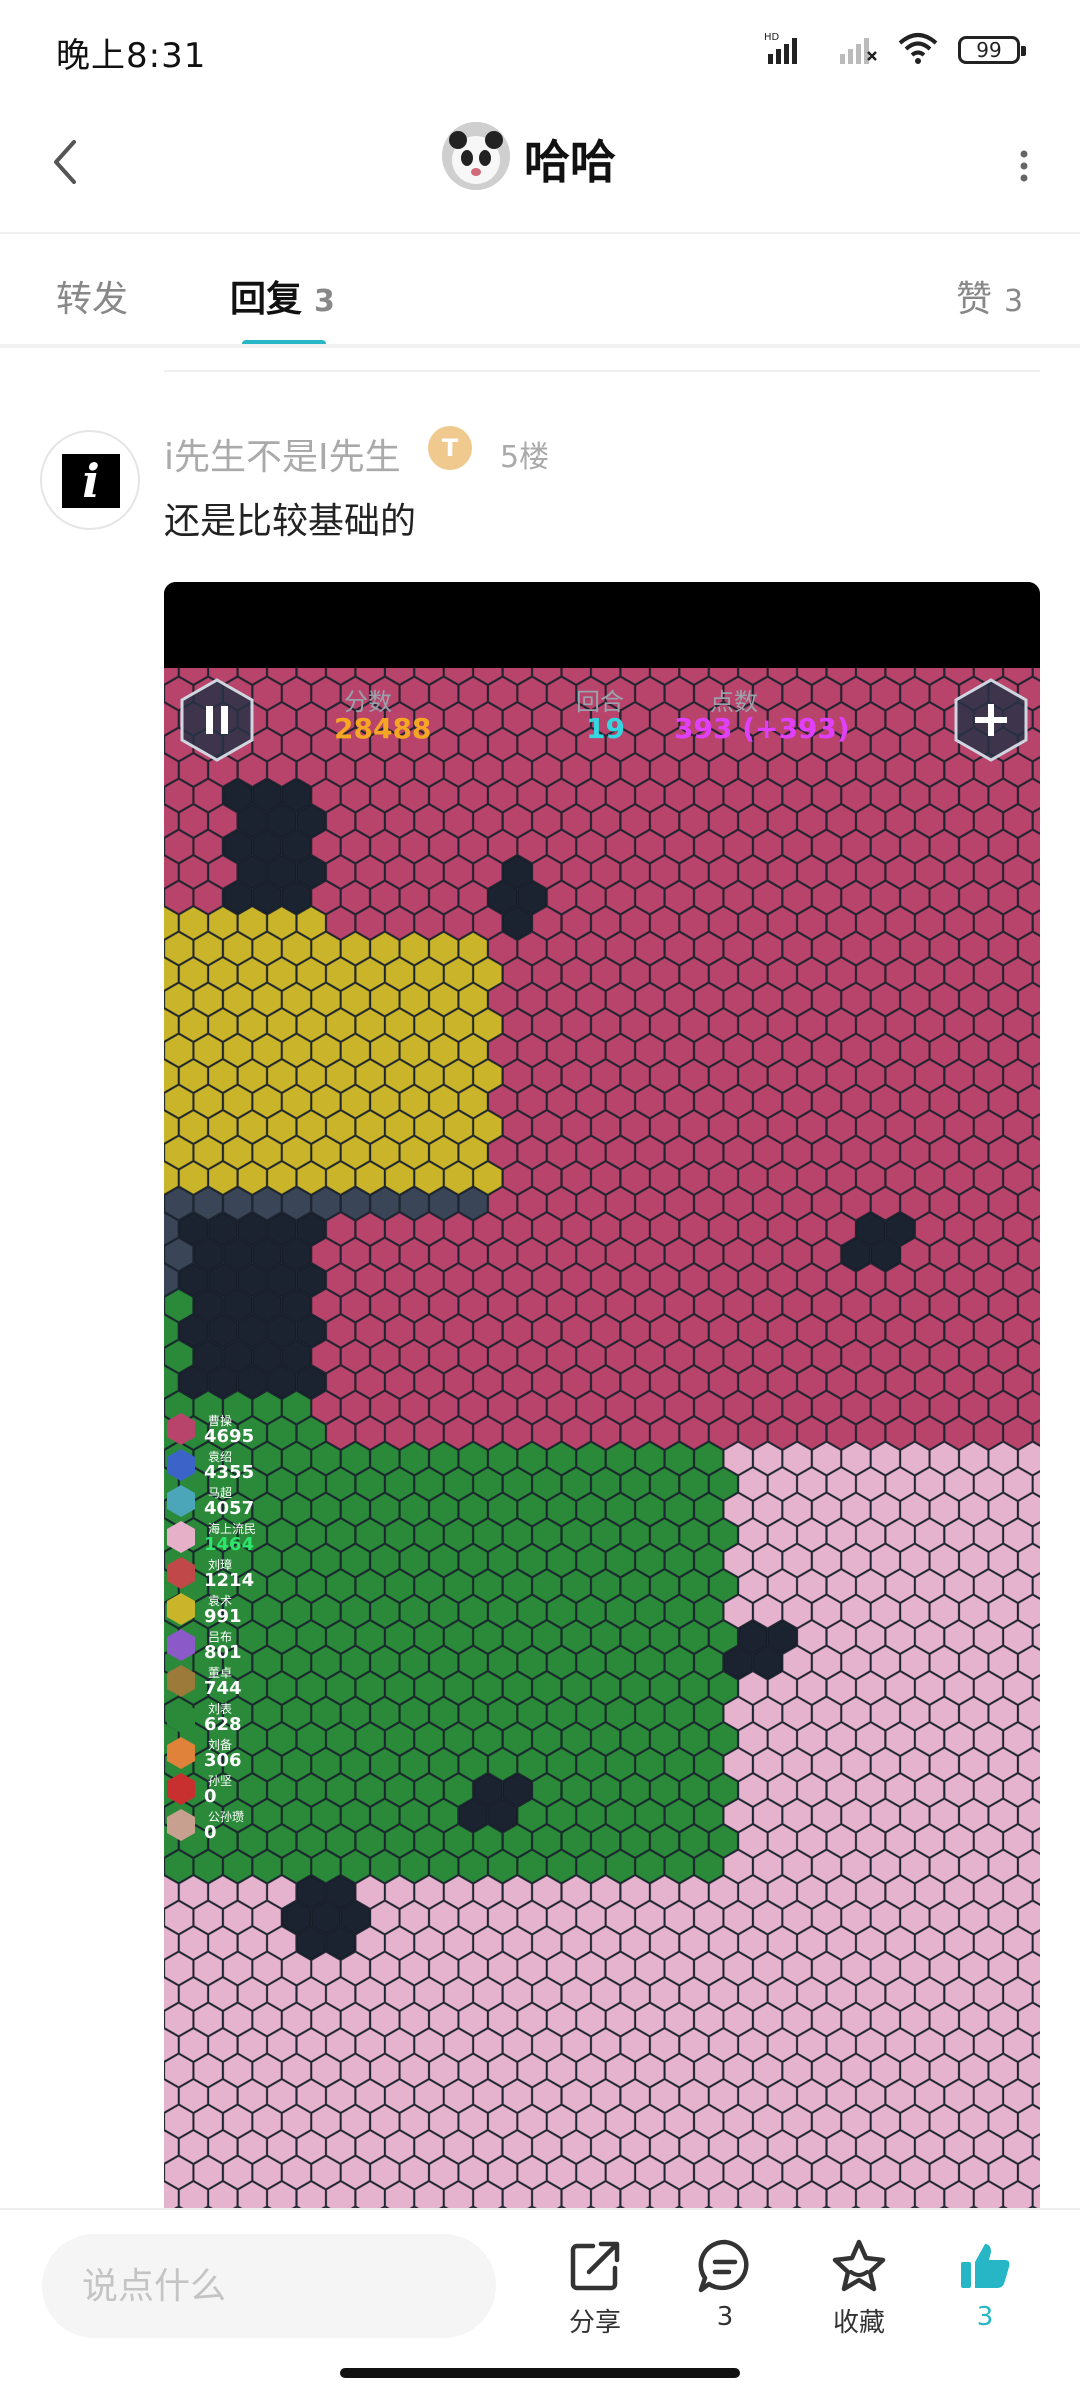 This screenshot has height=2400, width=1080. I want to click on reply-username: i先生不是I先生, so click(282, 454).